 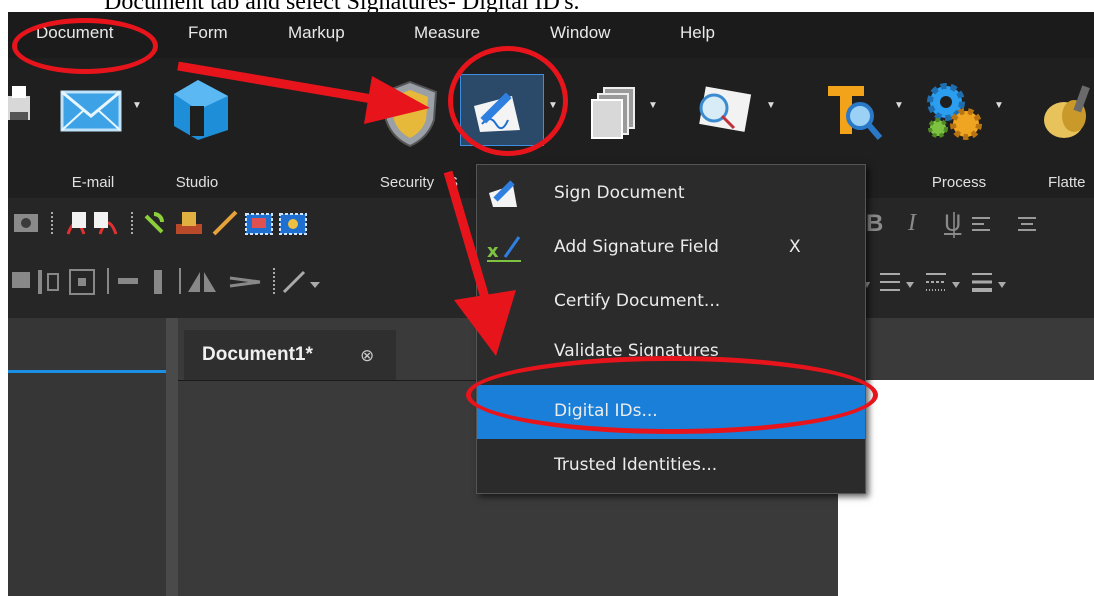 I want to click on underline-button: U, so click(x=952, y=224).